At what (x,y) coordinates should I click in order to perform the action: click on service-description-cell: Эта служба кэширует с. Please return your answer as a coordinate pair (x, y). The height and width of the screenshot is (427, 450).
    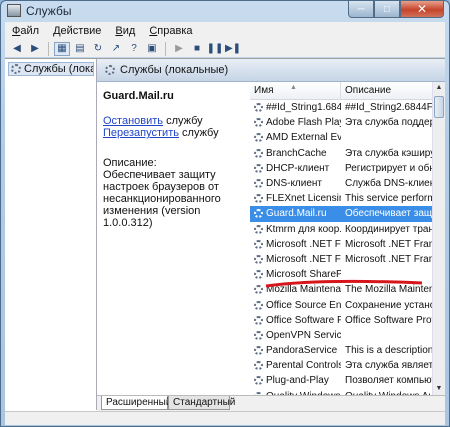
    Looking at the image, I should click on (389, 153).